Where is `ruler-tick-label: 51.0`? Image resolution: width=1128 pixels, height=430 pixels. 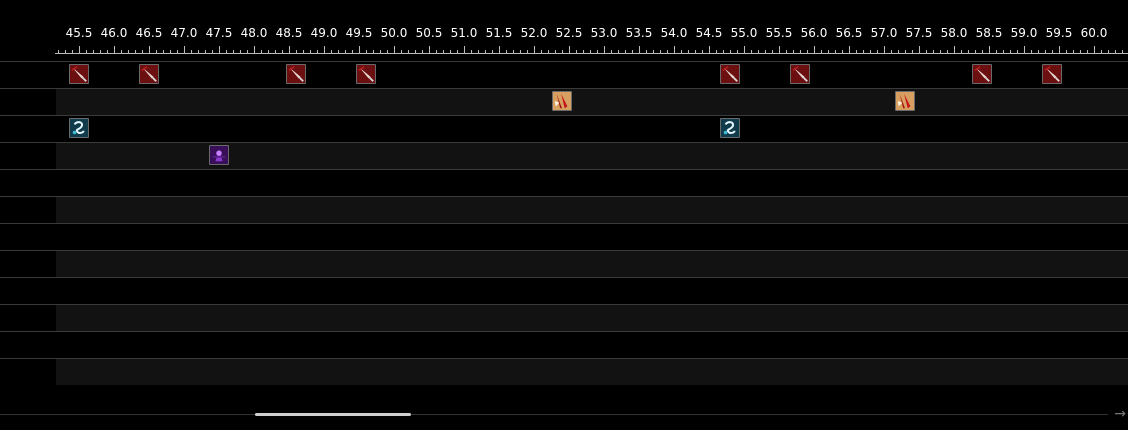
ruler-tick-label: 51.0 is located at coordinates (464, 33).